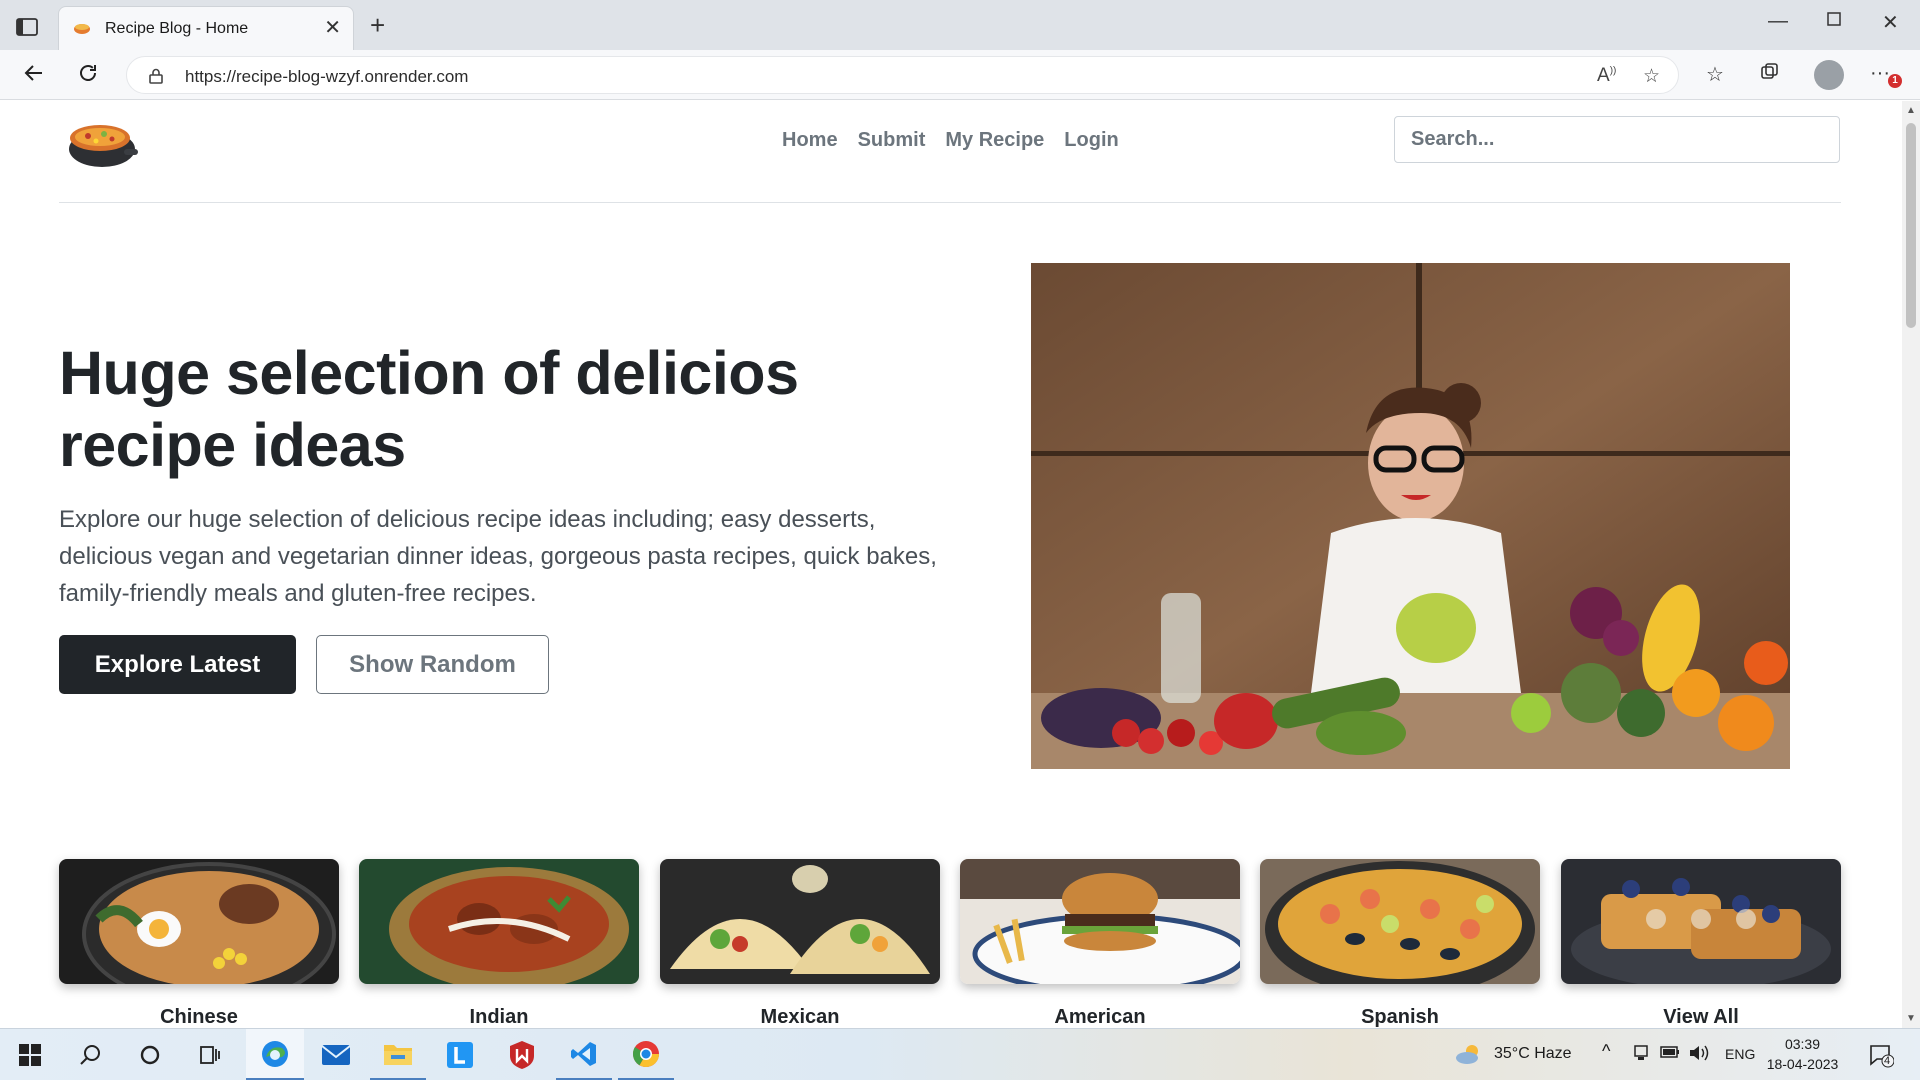 The width and height of the screenshot is (1920, 1080). Describe the element at coordinates (429, 409) in the screenshot. I see `hero-title: Huge selection of delicios recipe ideas` at that location.